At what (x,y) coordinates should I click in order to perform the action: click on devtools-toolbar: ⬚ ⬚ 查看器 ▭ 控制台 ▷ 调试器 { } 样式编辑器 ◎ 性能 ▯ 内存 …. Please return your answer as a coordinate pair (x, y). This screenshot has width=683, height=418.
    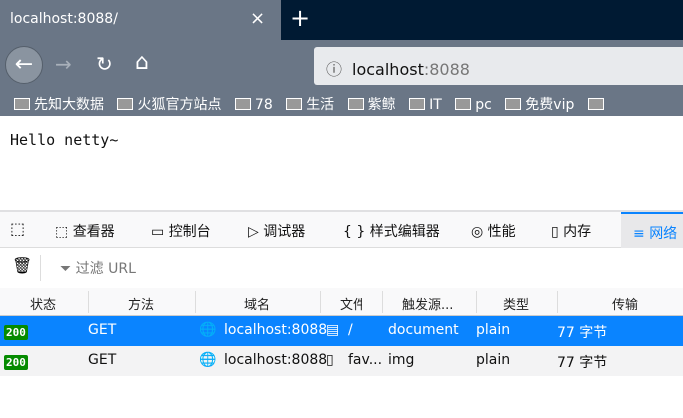
    Looking at the image, I should click on (341, 230).